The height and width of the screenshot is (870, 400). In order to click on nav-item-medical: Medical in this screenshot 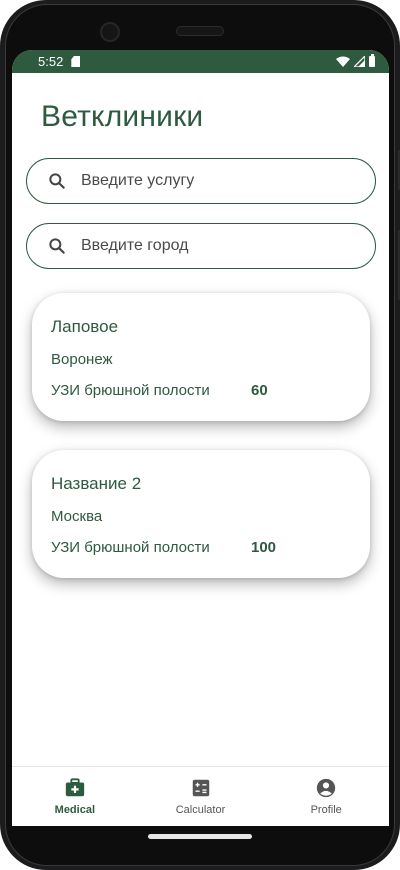, I will do `click(75, 796)`.